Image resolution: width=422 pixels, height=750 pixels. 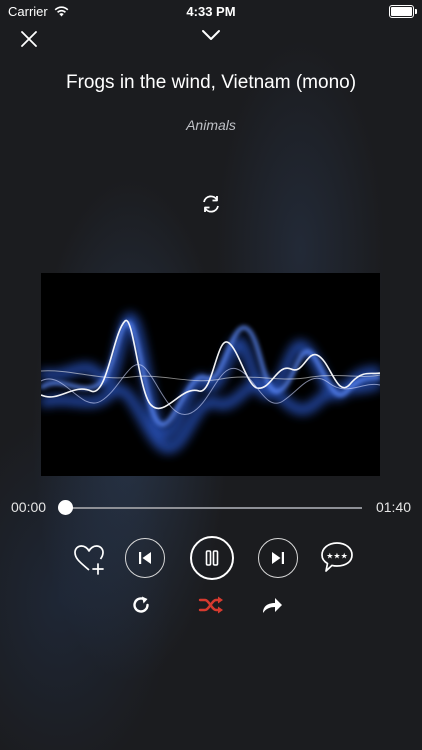 What do you see at coordinates (403, 11) in the screenshot?
I see `battery-icon` at bounding box center [403, 11].